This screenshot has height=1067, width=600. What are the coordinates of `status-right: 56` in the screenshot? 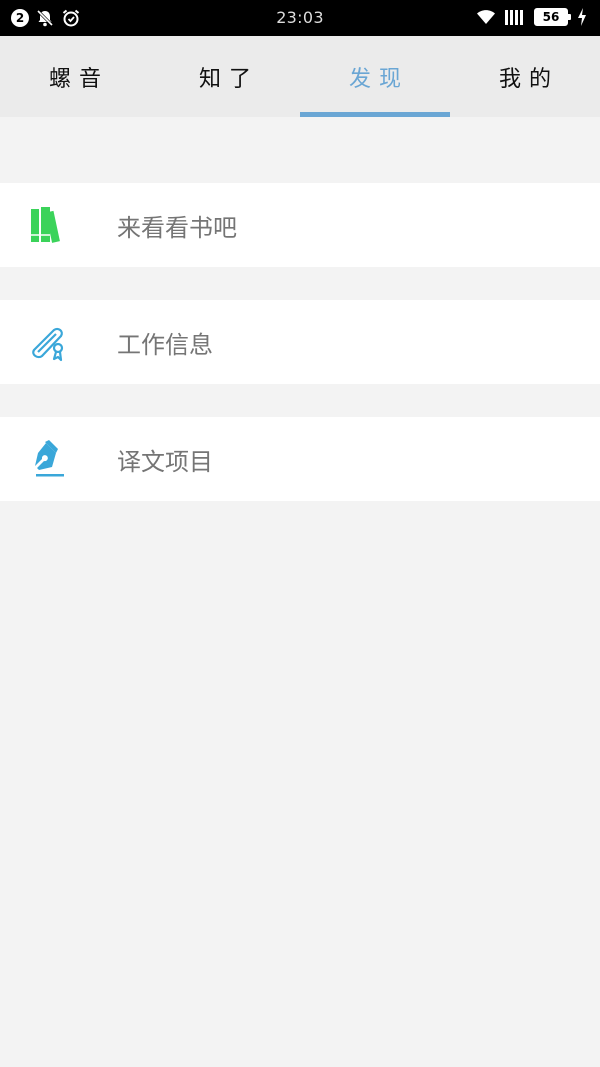 It's located at (532, 17).